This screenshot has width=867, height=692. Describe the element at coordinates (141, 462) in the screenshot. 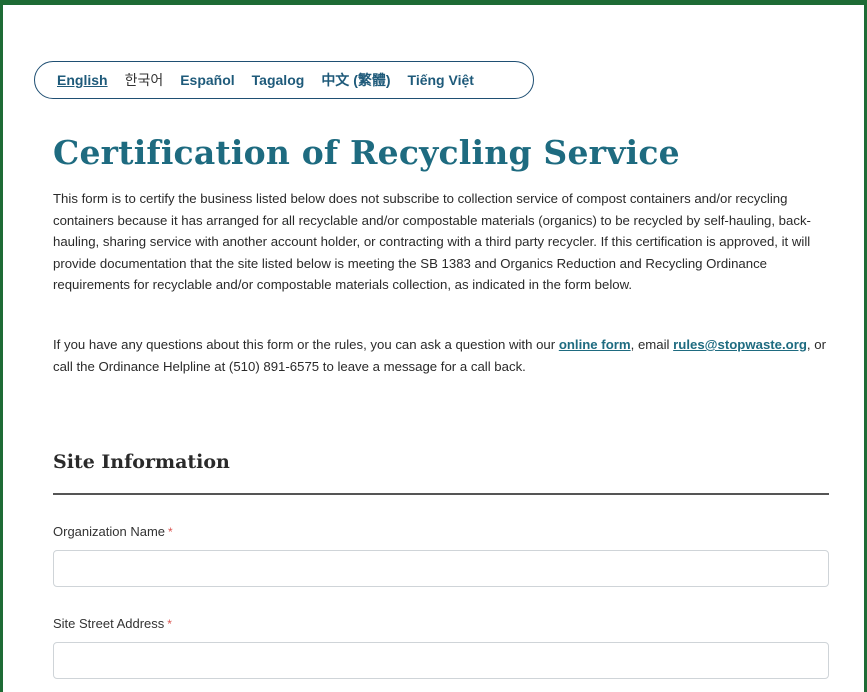

I see `section-title-site-information: Site Information` at that location.